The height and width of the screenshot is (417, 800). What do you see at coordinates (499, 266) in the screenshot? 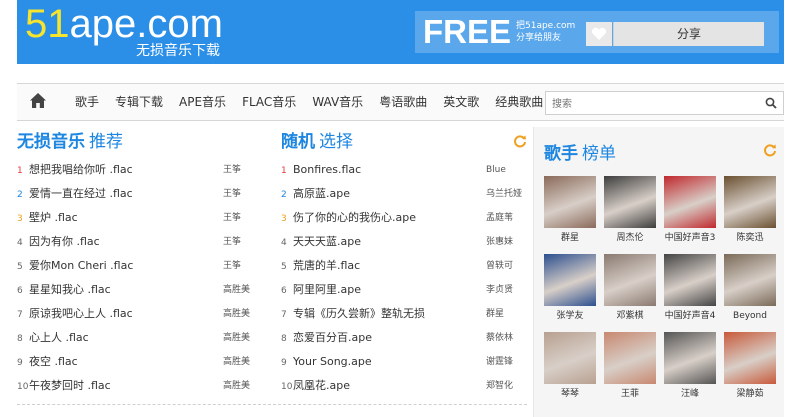
I see `song-artist-link: 曾轶可` at bounding box center [499, 266].